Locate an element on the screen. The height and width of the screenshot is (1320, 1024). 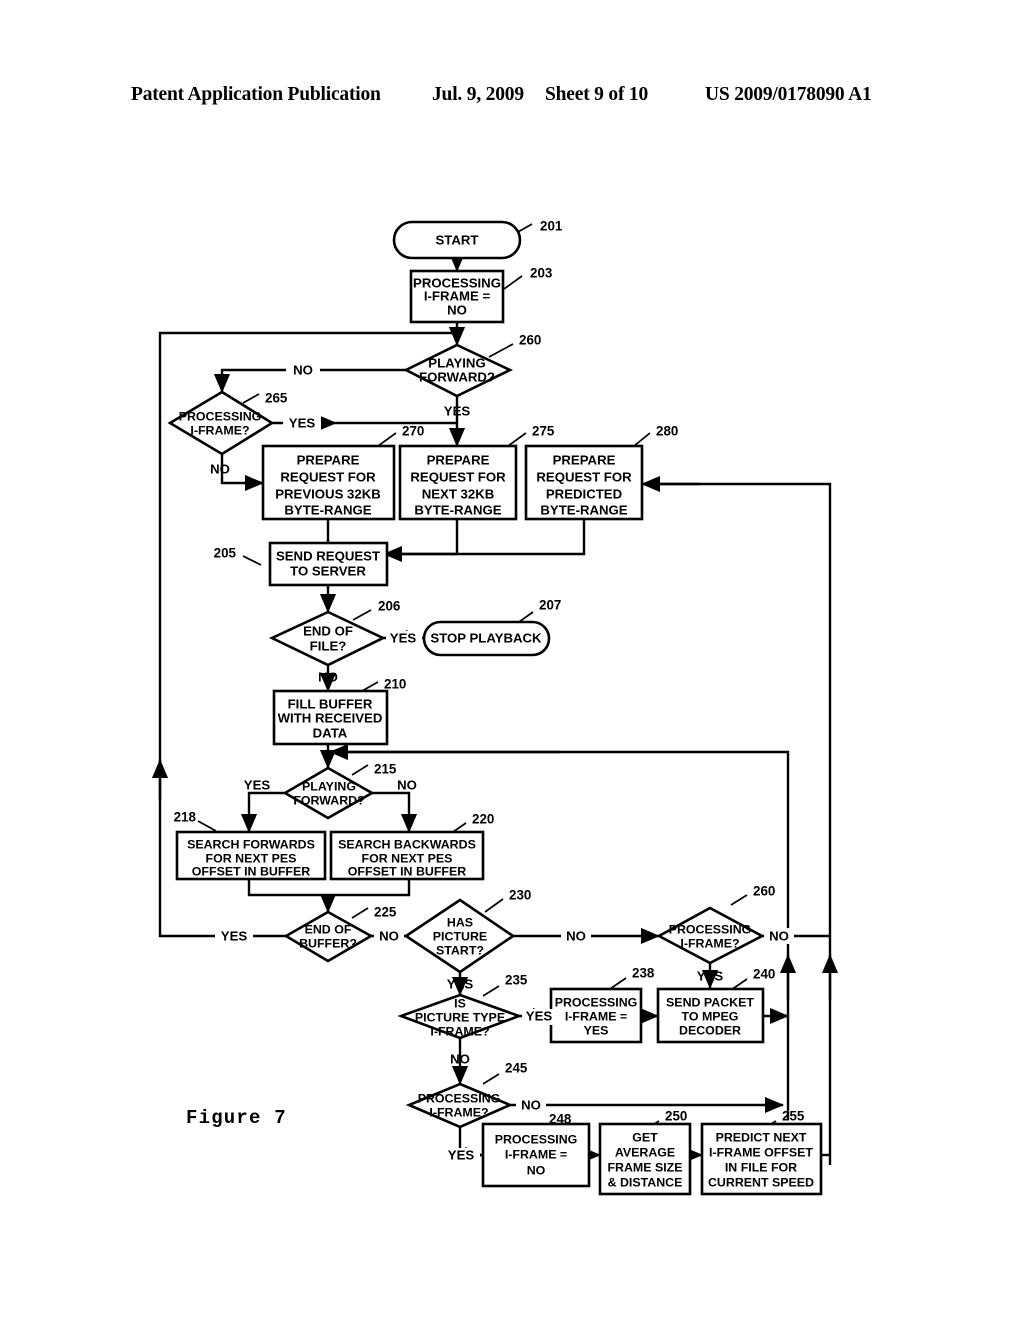
node-stop-playback: STOP PLAYBACK is located at coordinates (486, 638).